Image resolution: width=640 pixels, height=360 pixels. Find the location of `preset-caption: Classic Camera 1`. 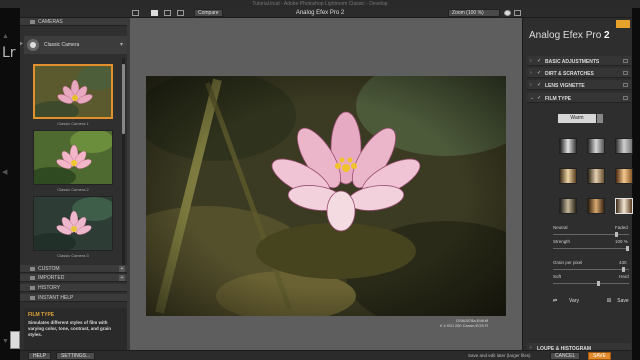

preset-caption: Classic Camera 1 is located at coordinates (73, 123).